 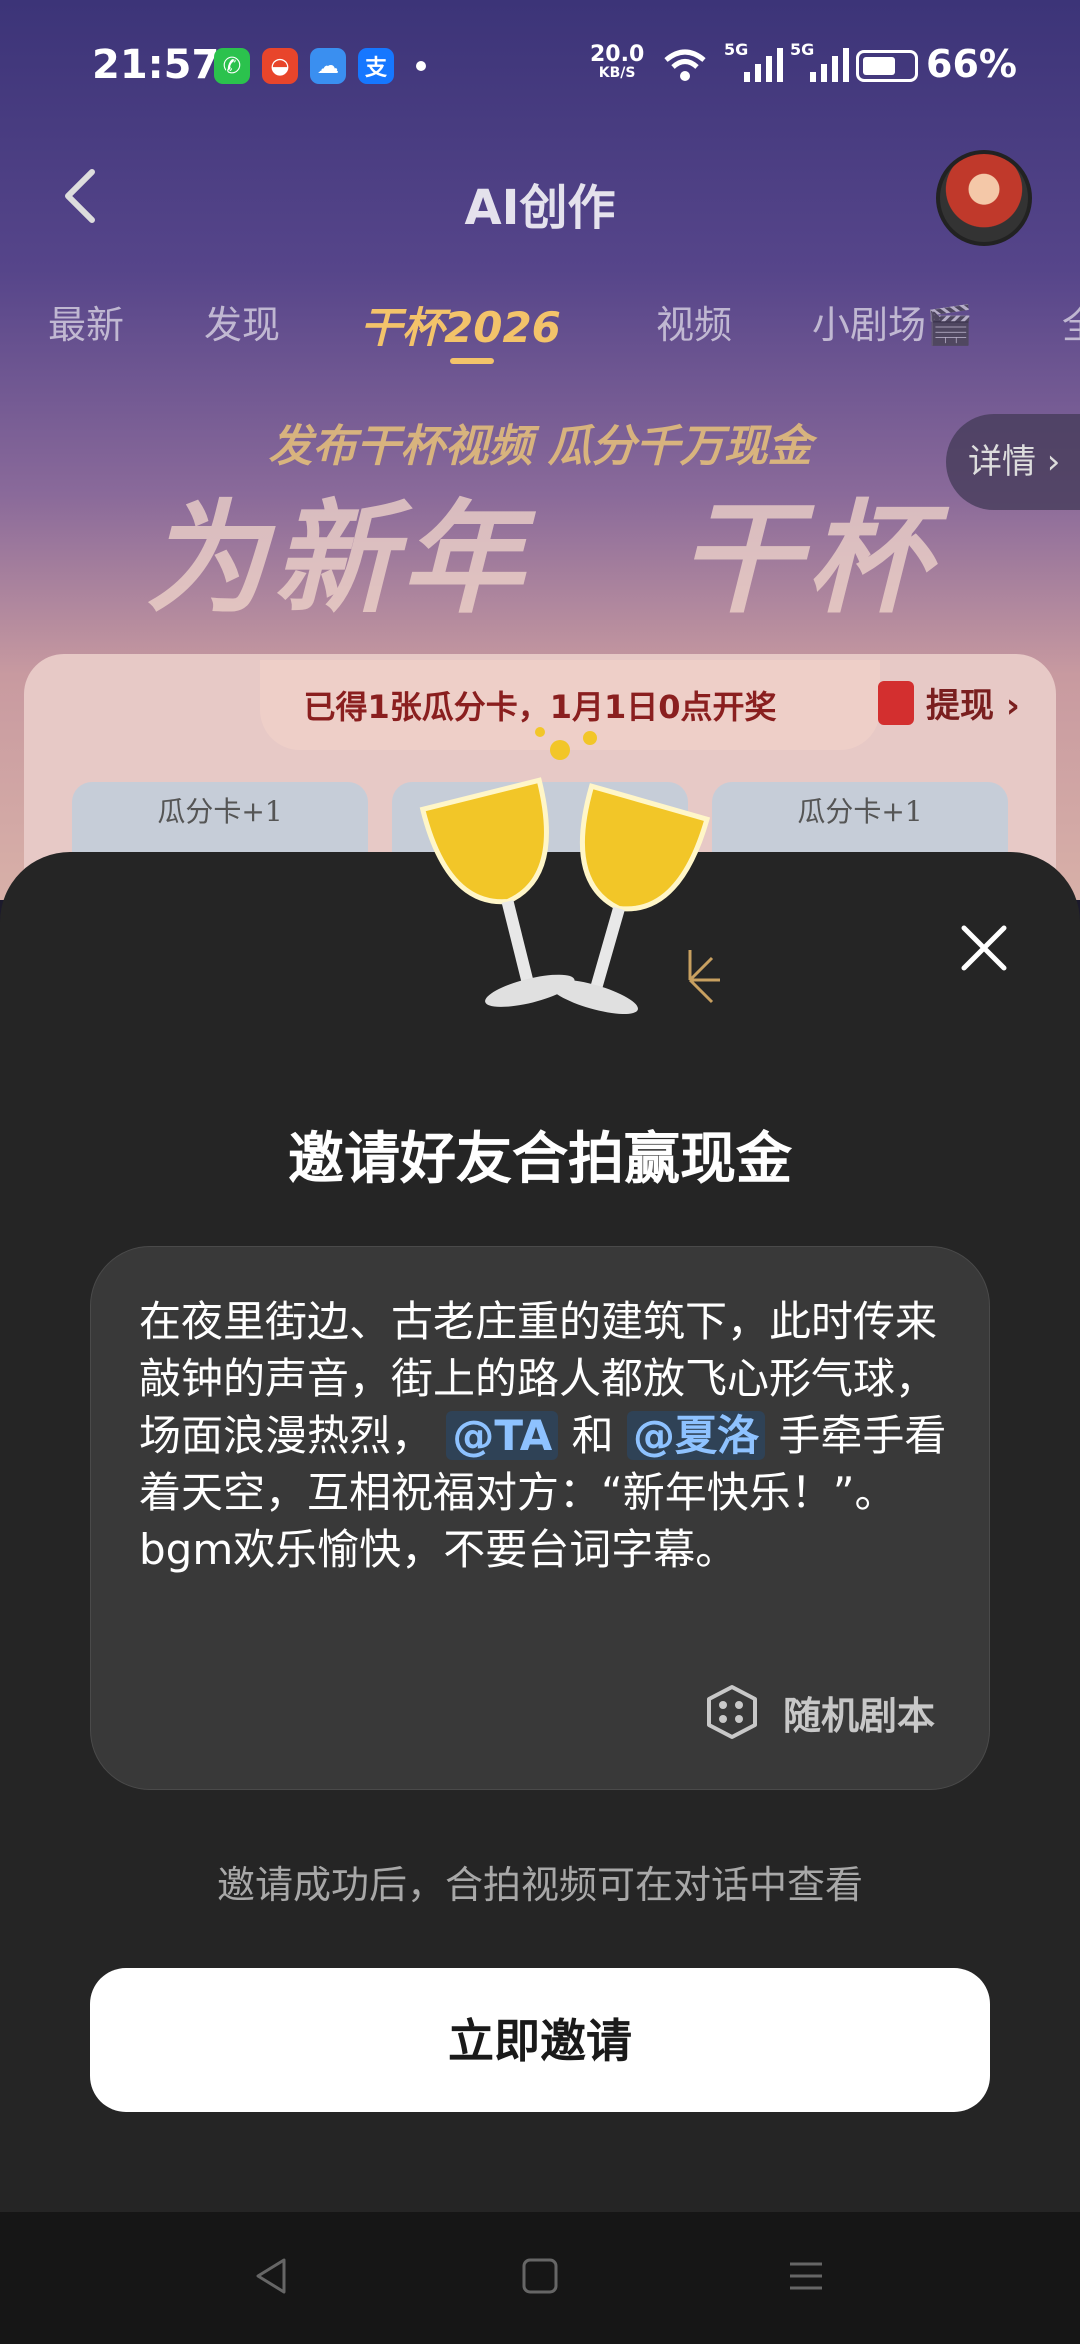 I want to click on tab-theater: 小剧场🎬, so click(x=892, y=321).